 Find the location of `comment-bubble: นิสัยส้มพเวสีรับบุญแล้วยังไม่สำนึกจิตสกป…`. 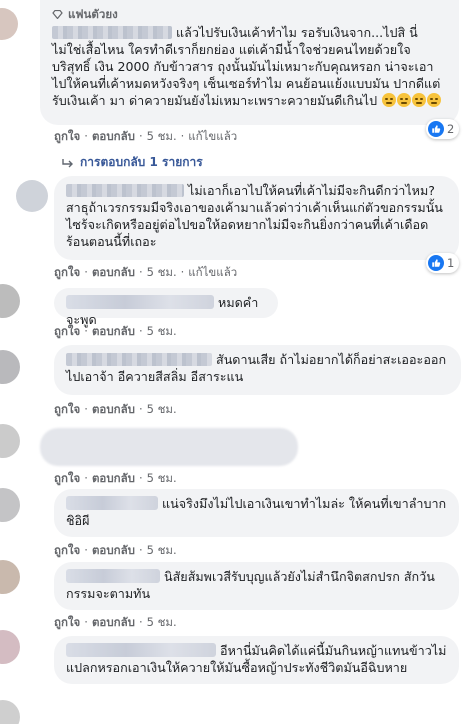

comment-bubble: นิสัยส้มพเวสีรับบุญแล้วยังไม่สำนึกจิตสกป… is located at coordinates (256, 586).